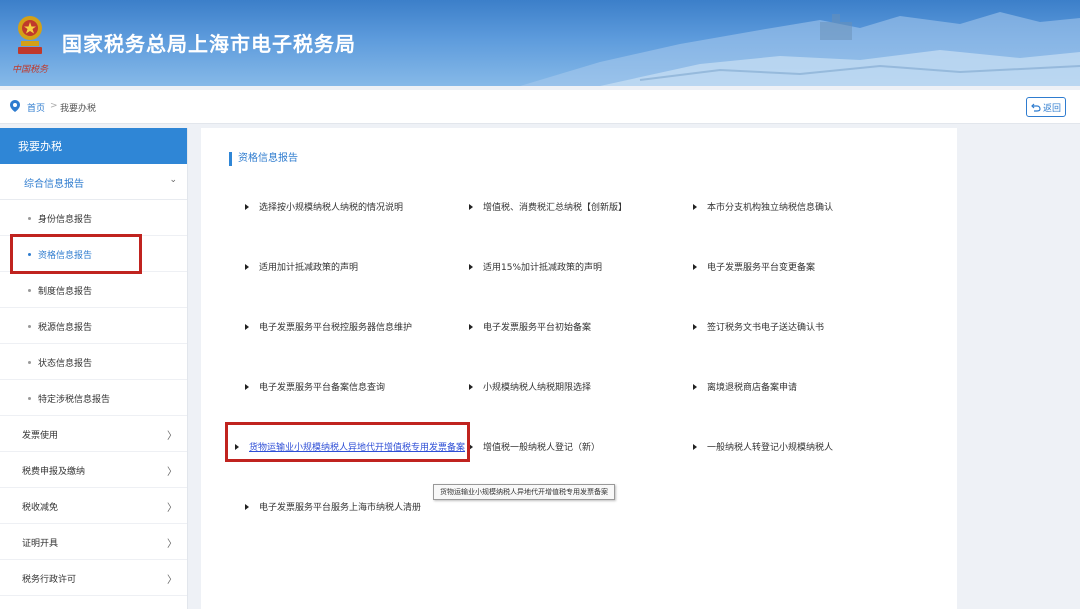 The height and width of the screenshot is (609, 1080). Describe the element at coordinates (93, 434) in the screenshot. I see `sidebar-item-invoice-use: 发票使用 〉` at that location.